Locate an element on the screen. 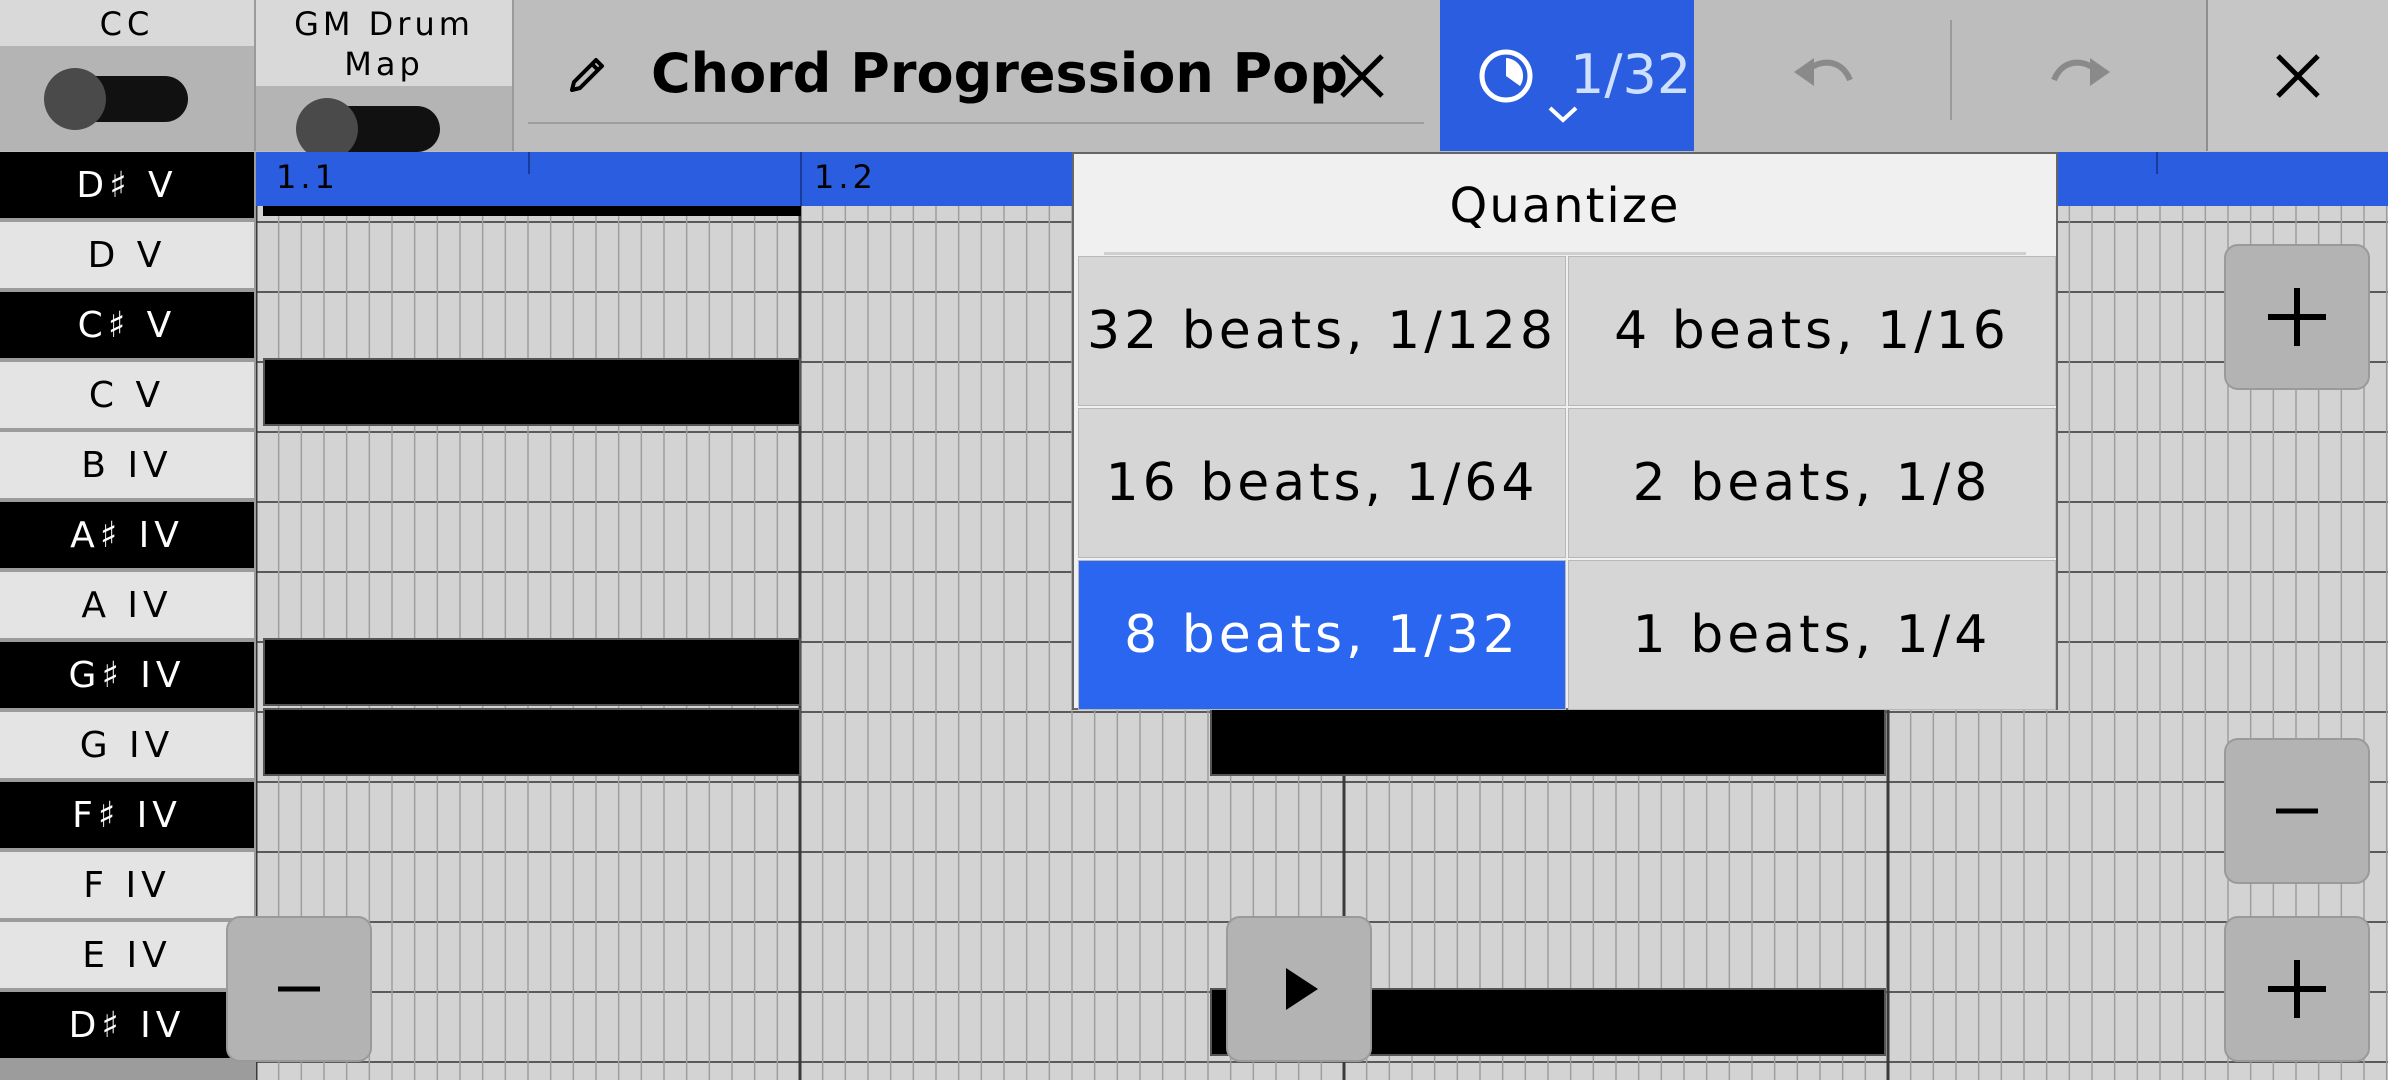 This screenshot has width=2388, height=1080. undo-button is located at coordinates (1823, 75).